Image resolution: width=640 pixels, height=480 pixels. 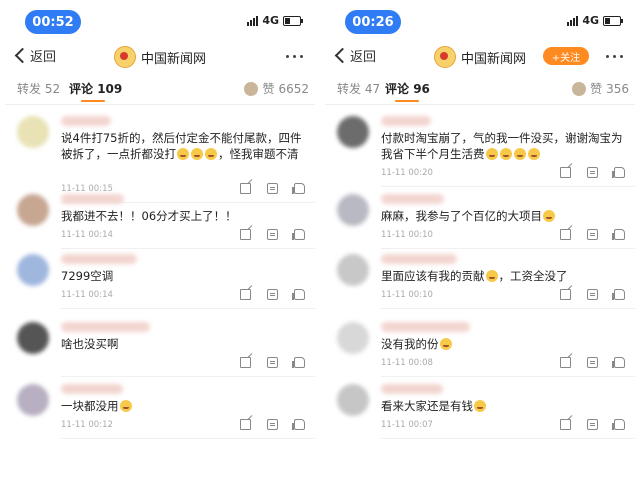 I want to click on comment-body-tail: ，工资全没了, so click(x=533, y=276).